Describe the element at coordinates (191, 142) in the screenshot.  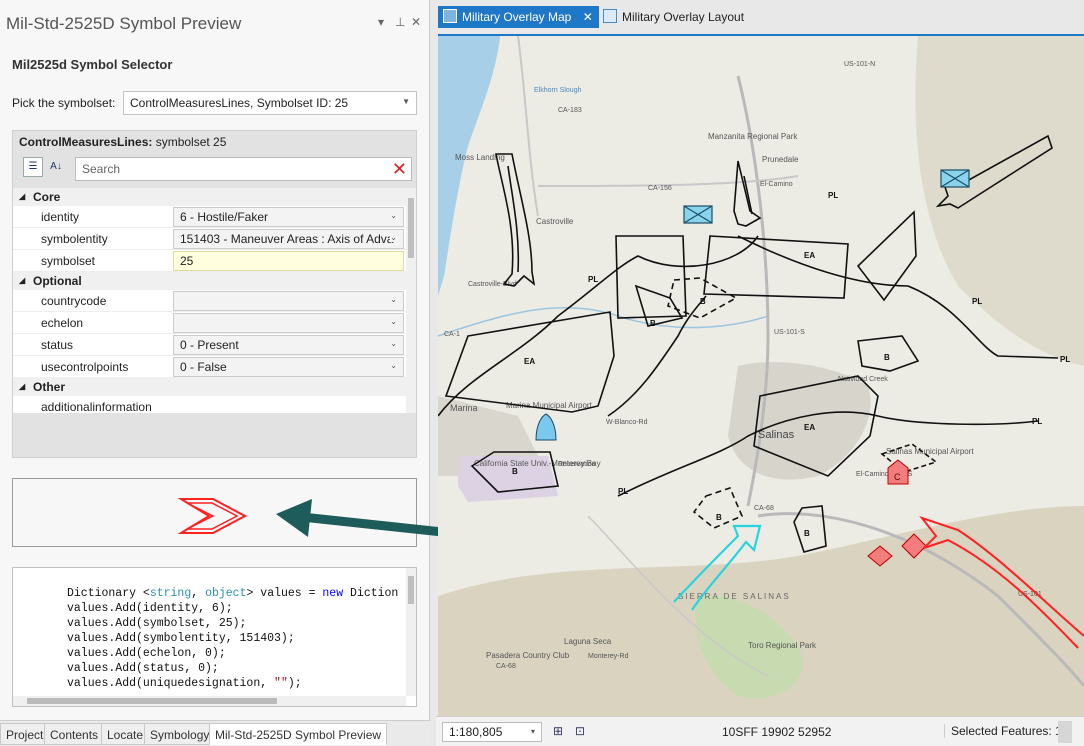
I see `property-grid-subtitle: symbolset 25` at that location.